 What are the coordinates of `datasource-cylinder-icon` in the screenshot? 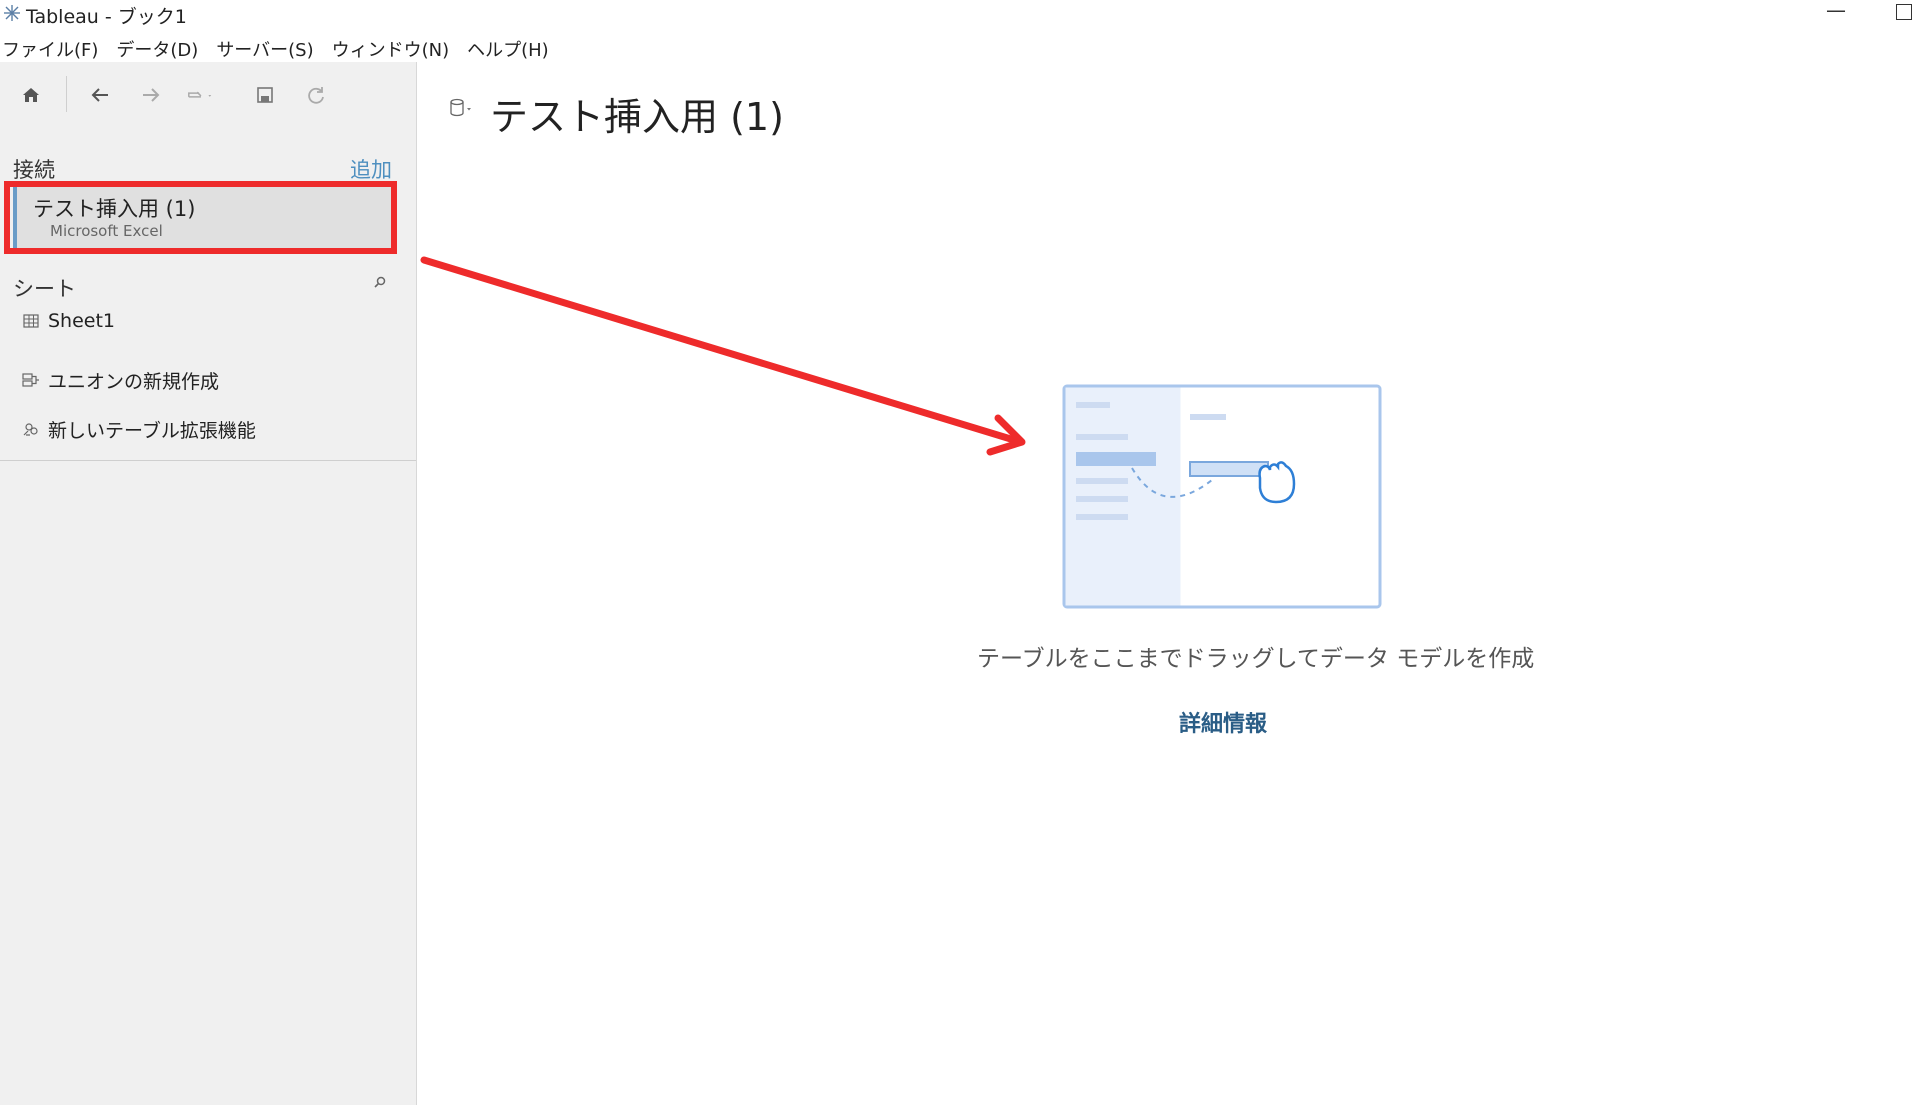 It's located at (461, 109).